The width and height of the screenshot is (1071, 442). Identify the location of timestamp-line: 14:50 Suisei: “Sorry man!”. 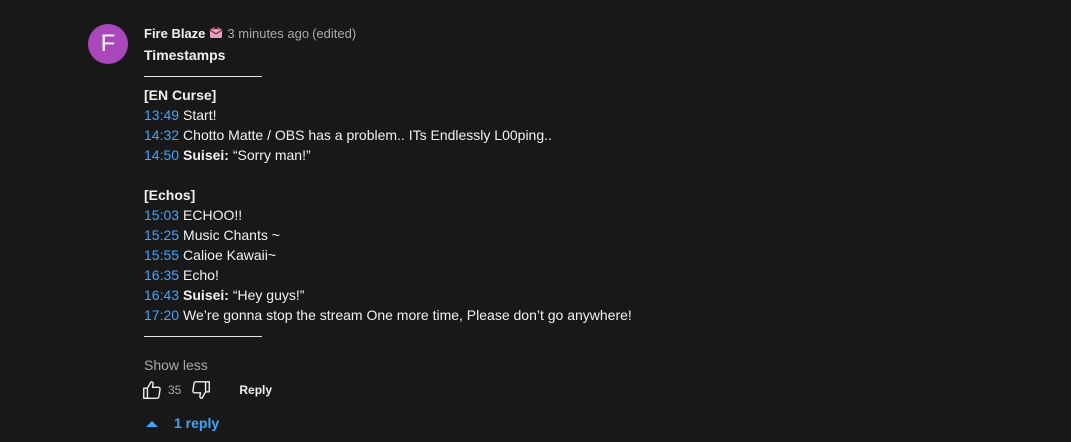
(594, 155).